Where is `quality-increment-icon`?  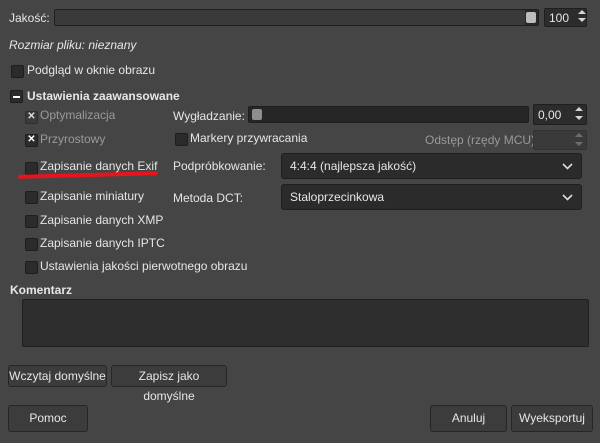 quality-increment-icon is located at coordinates (582, 12).